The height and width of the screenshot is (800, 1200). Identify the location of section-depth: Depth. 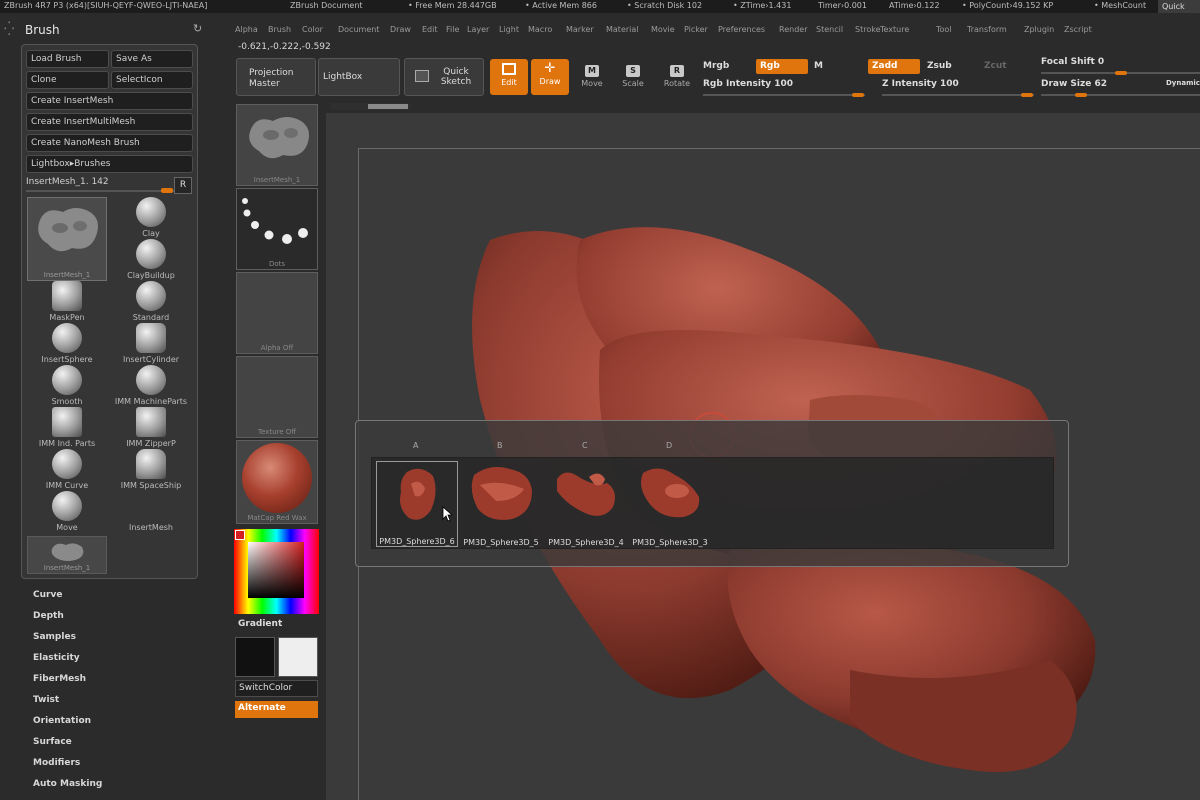
(48, 616).